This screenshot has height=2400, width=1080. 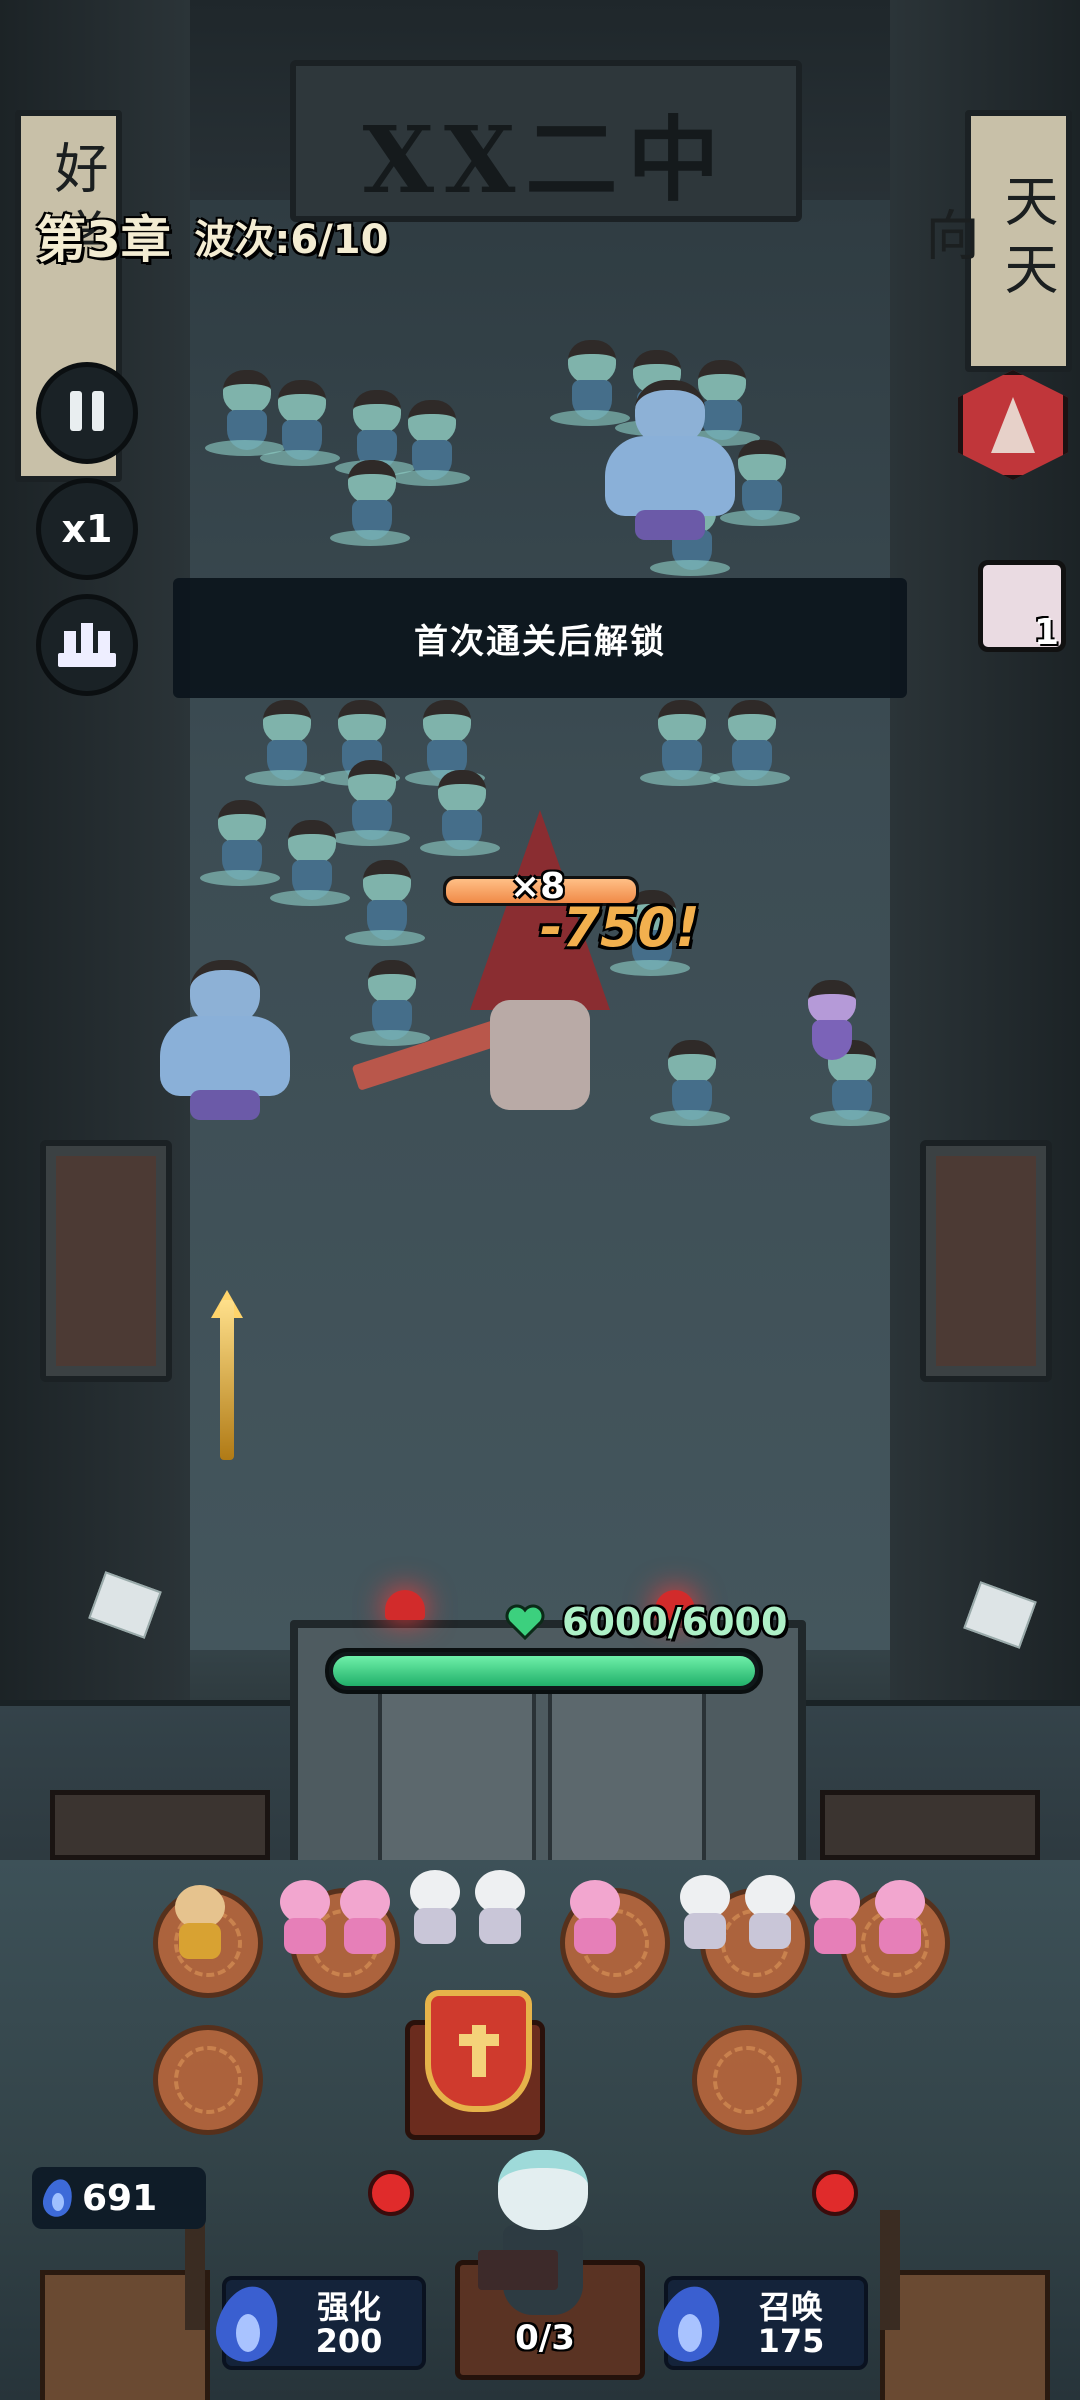 What do you see at coordinates (478, 2051) in the screenshot?
I see `cross-shield-icon` at bounding box center [478, 2051].